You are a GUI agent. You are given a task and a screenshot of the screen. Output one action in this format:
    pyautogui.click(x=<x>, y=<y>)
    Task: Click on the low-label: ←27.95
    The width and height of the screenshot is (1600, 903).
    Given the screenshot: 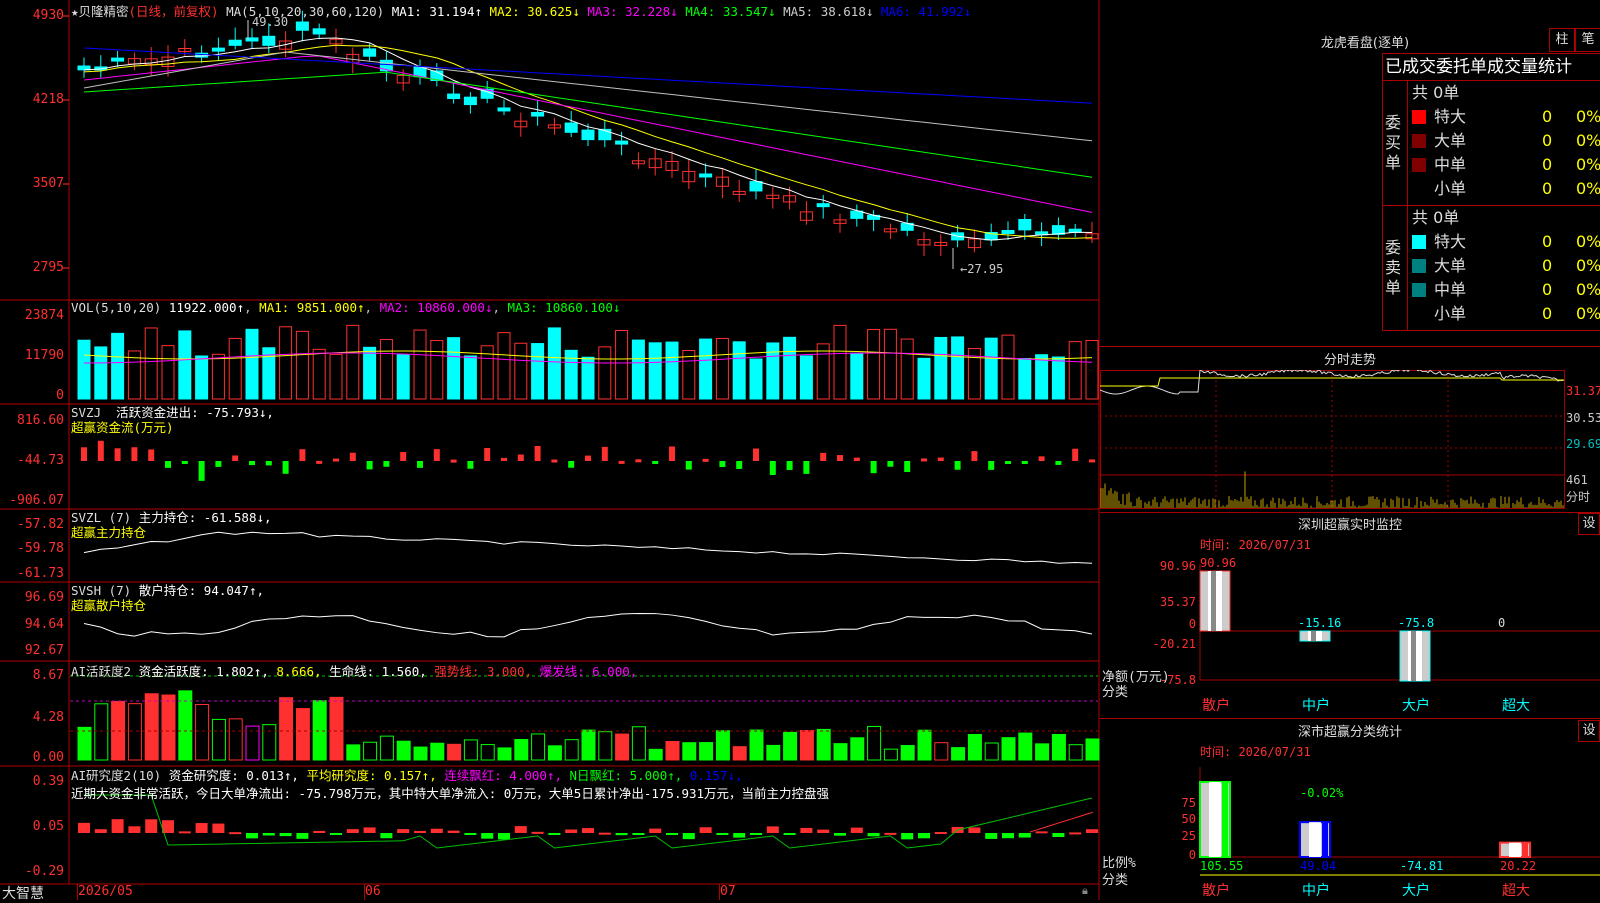 What is the action you would take?
    pyautogui.click(x=981, y=269)
    